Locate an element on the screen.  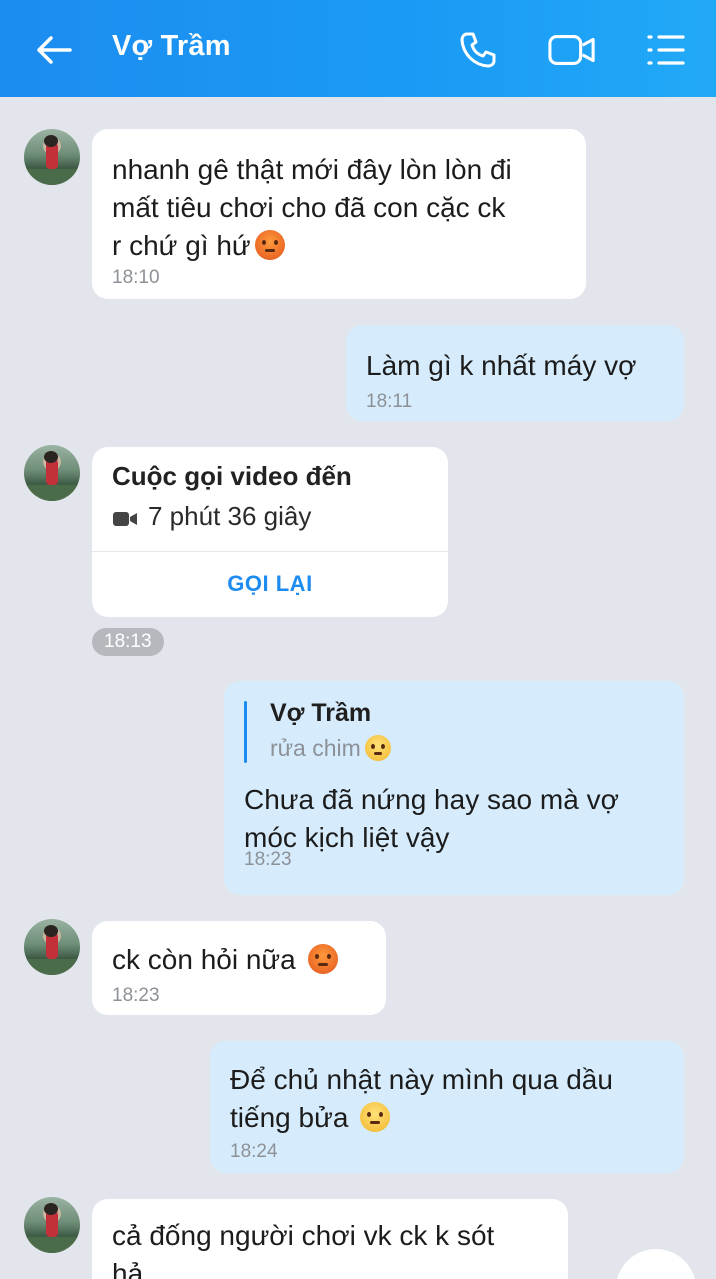
menu-button is located at coordinates (666, 50).